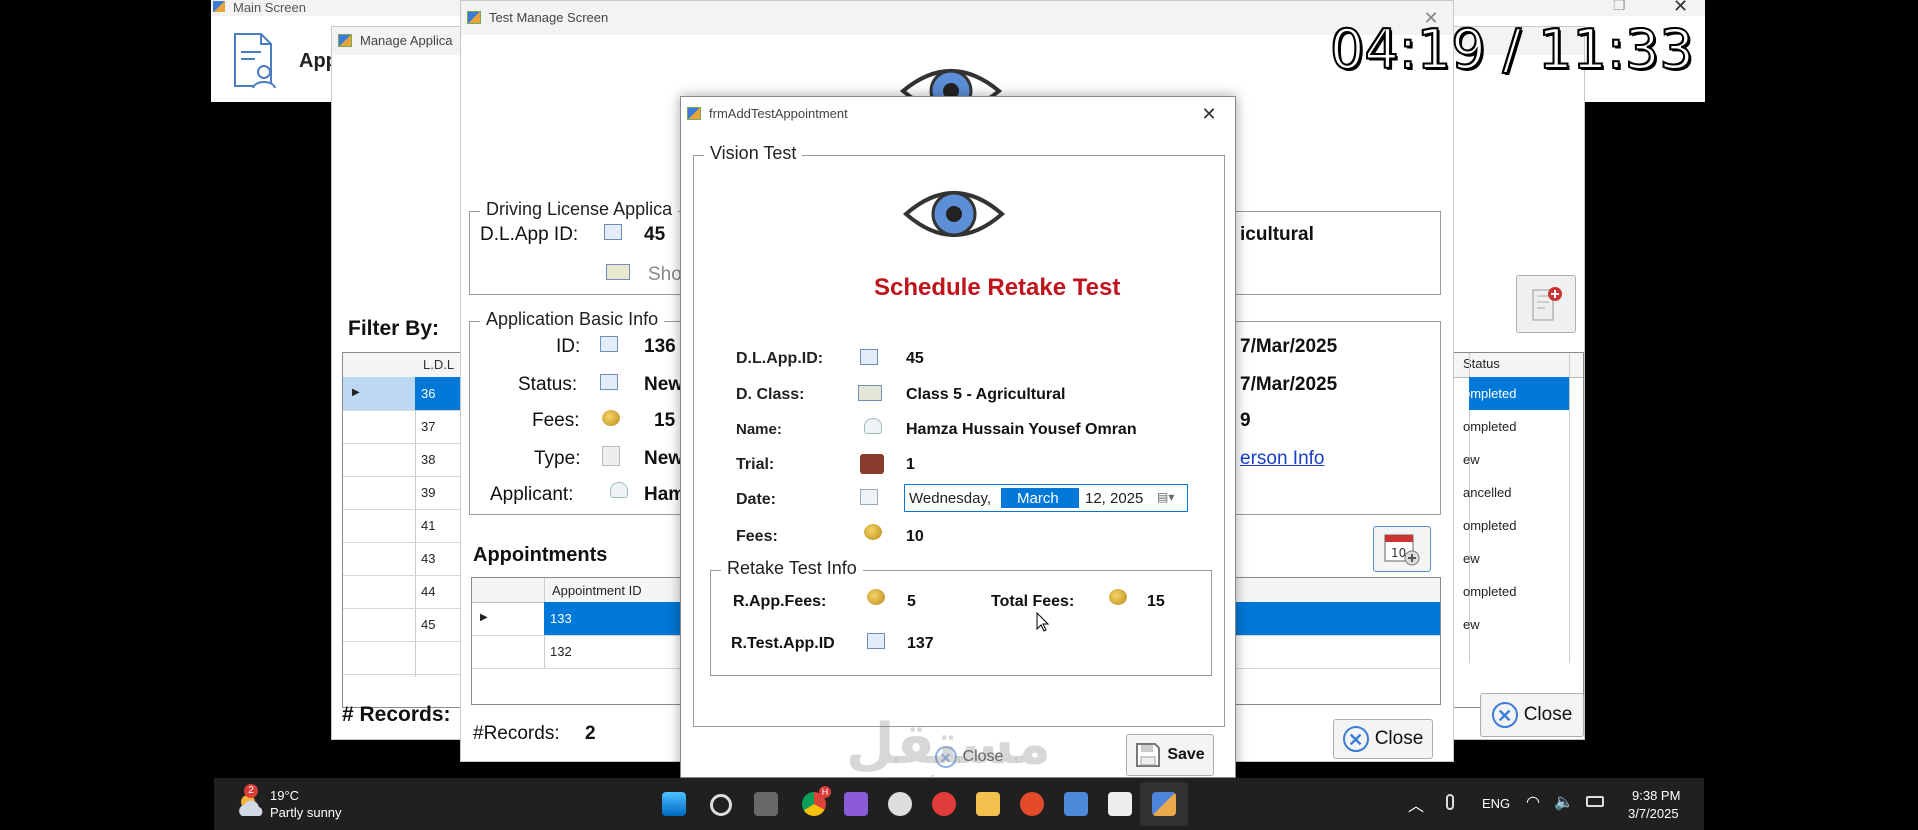 This screenshot has width=1918, height=830. Describe the element at coordinates (1383, 739) in the screenshot. I see `test-manage-close-button: ✕ Close` at that location.